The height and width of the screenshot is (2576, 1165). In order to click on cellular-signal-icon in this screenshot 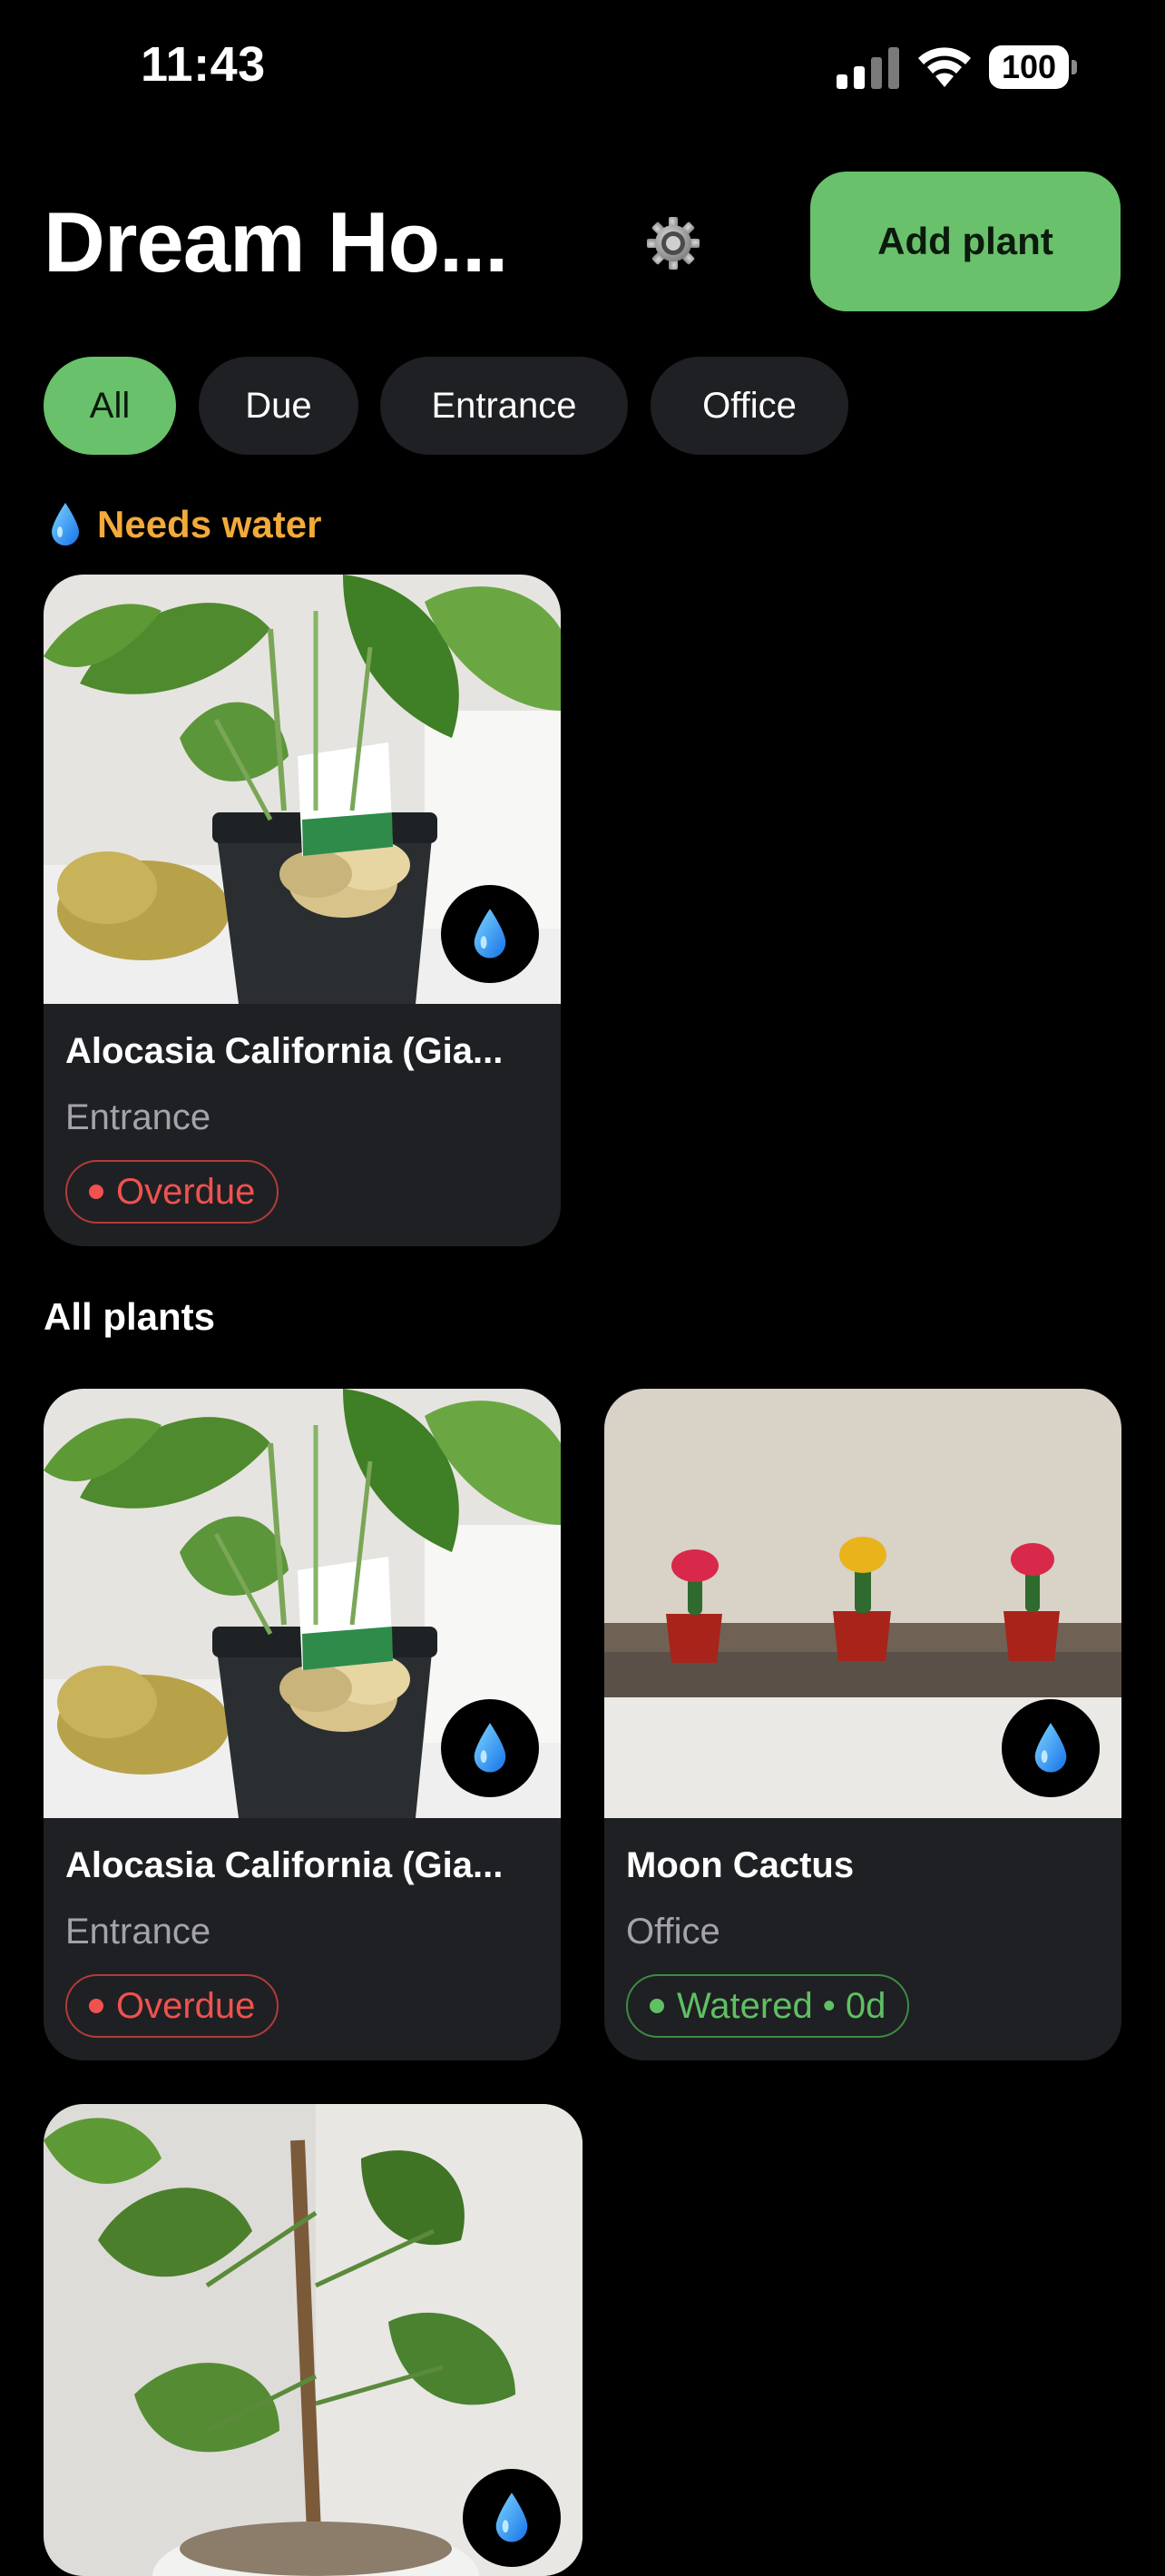, I will do `click(868, 68)`.